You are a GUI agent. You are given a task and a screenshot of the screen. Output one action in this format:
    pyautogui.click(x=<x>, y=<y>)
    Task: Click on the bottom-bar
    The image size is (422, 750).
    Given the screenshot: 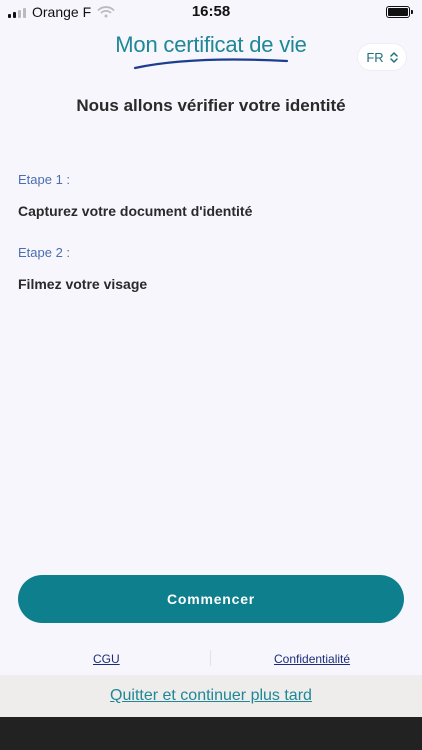 What is the action you would take?
    pyautogui.click(x=211, y=733)
    